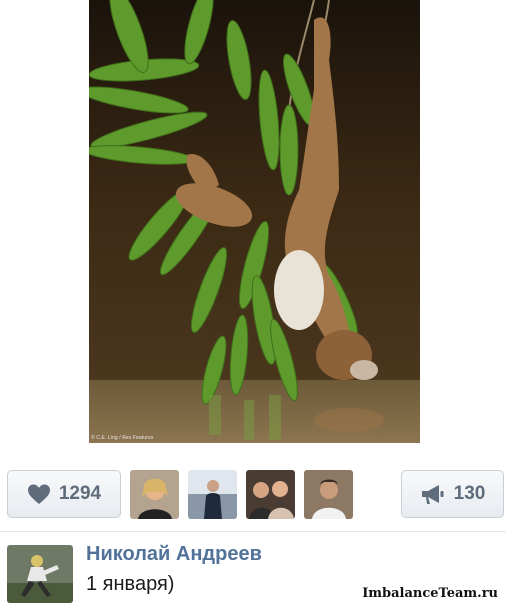 This screenshot has width=506, height=604. I want to click on like-button: 1294, so click(64, 494).